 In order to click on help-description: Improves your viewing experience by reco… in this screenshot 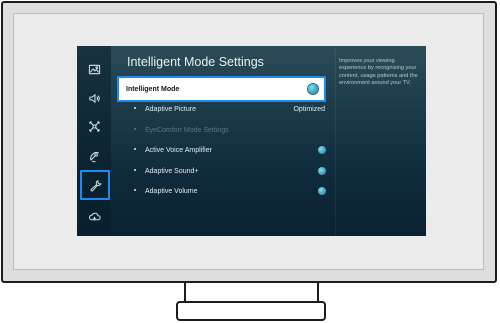, I will do `click(378, 72)`.